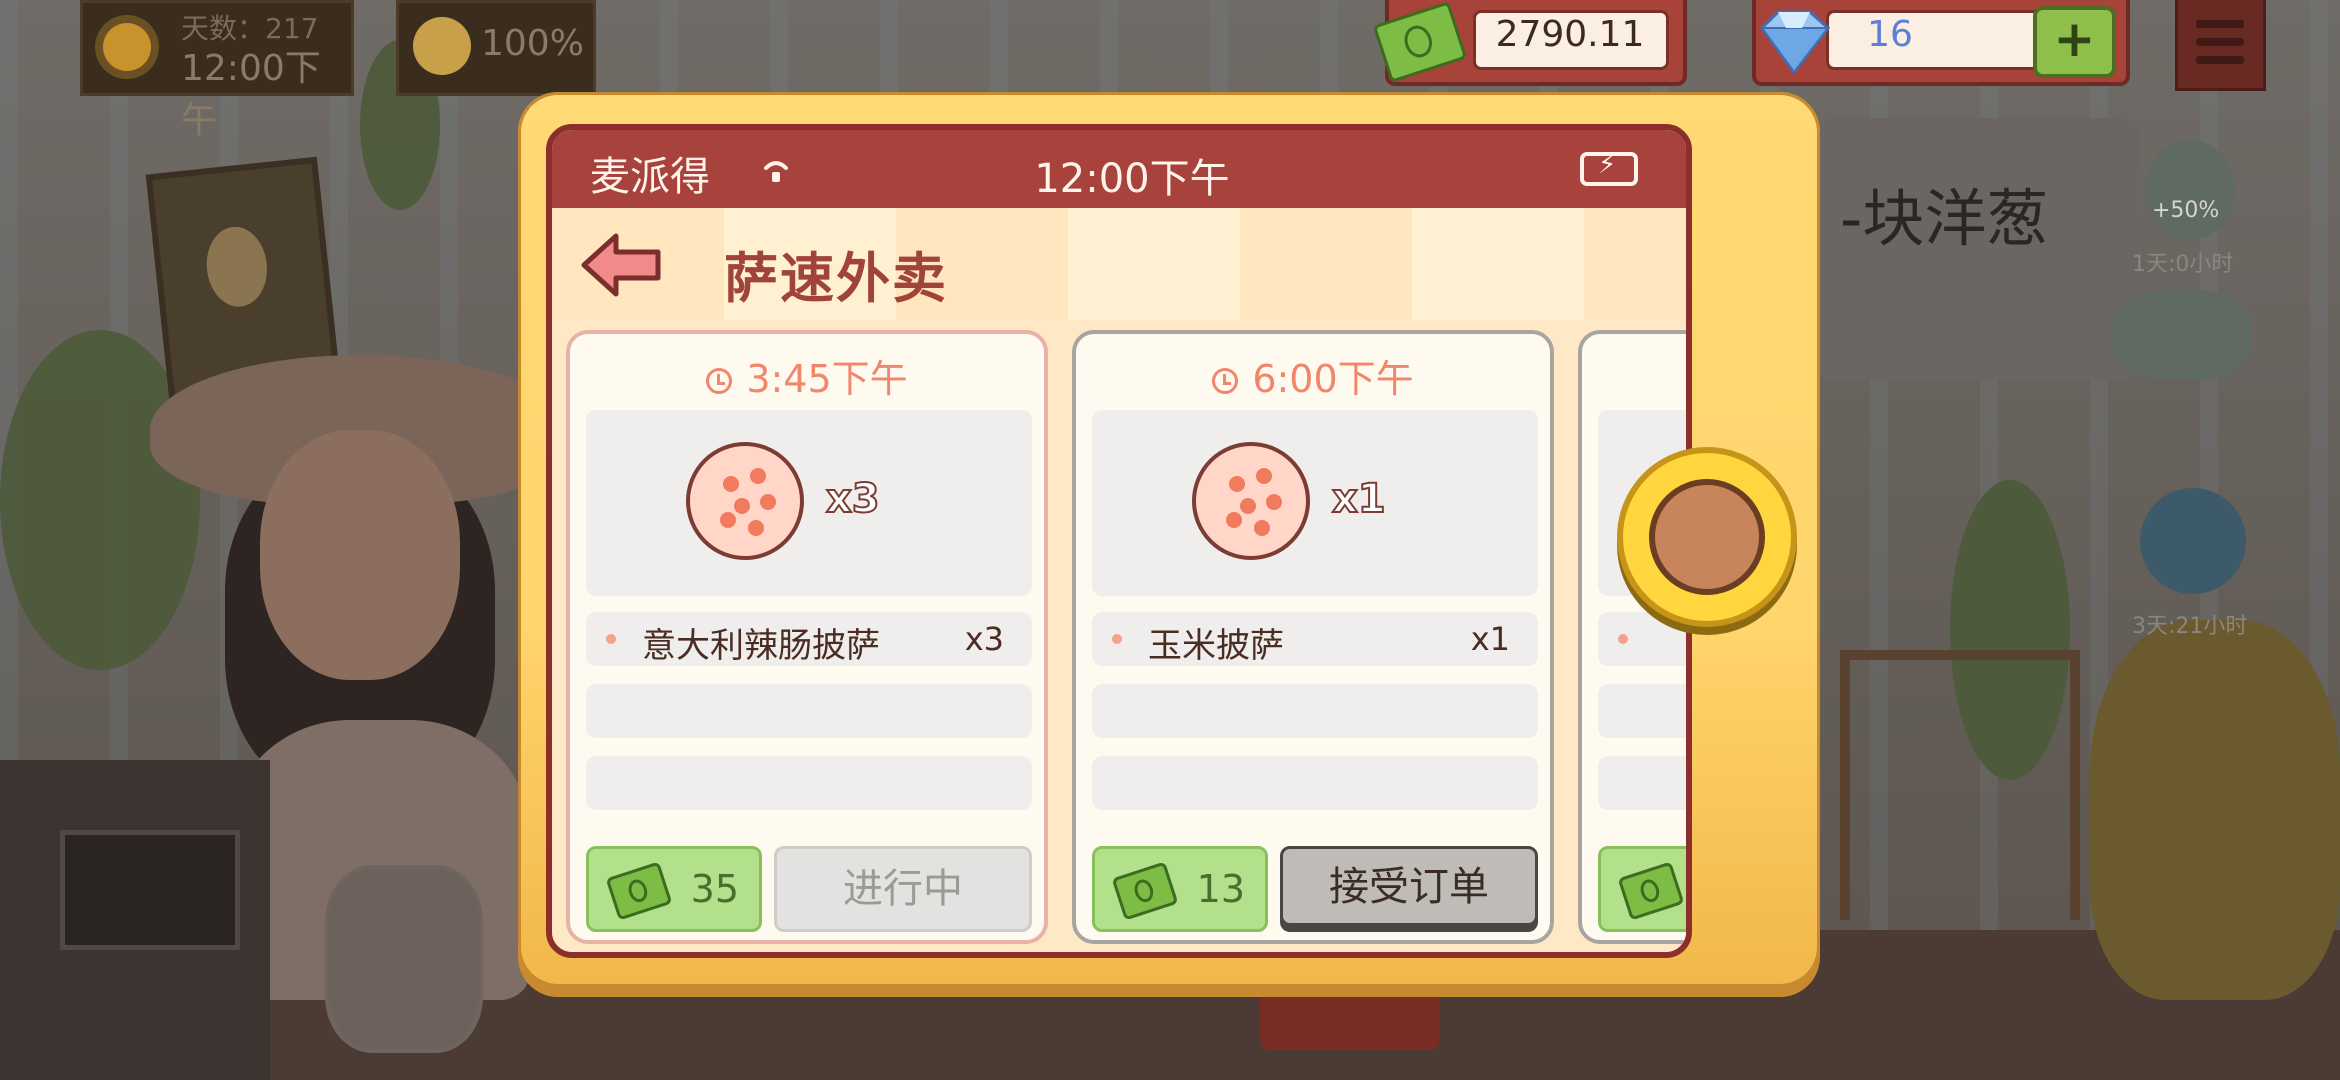  Describe the element at coordinates (1707, 537) in the screenshot. I see `scroll-knob` at that location.